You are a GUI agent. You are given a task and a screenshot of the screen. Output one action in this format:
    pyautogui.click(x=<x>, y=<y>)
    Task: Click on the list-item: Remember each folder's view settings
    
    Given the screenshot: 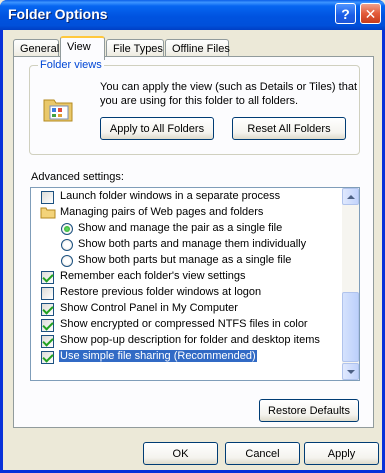 What is the action you would take?
    pyautogui.click(x=187, y=277)
    